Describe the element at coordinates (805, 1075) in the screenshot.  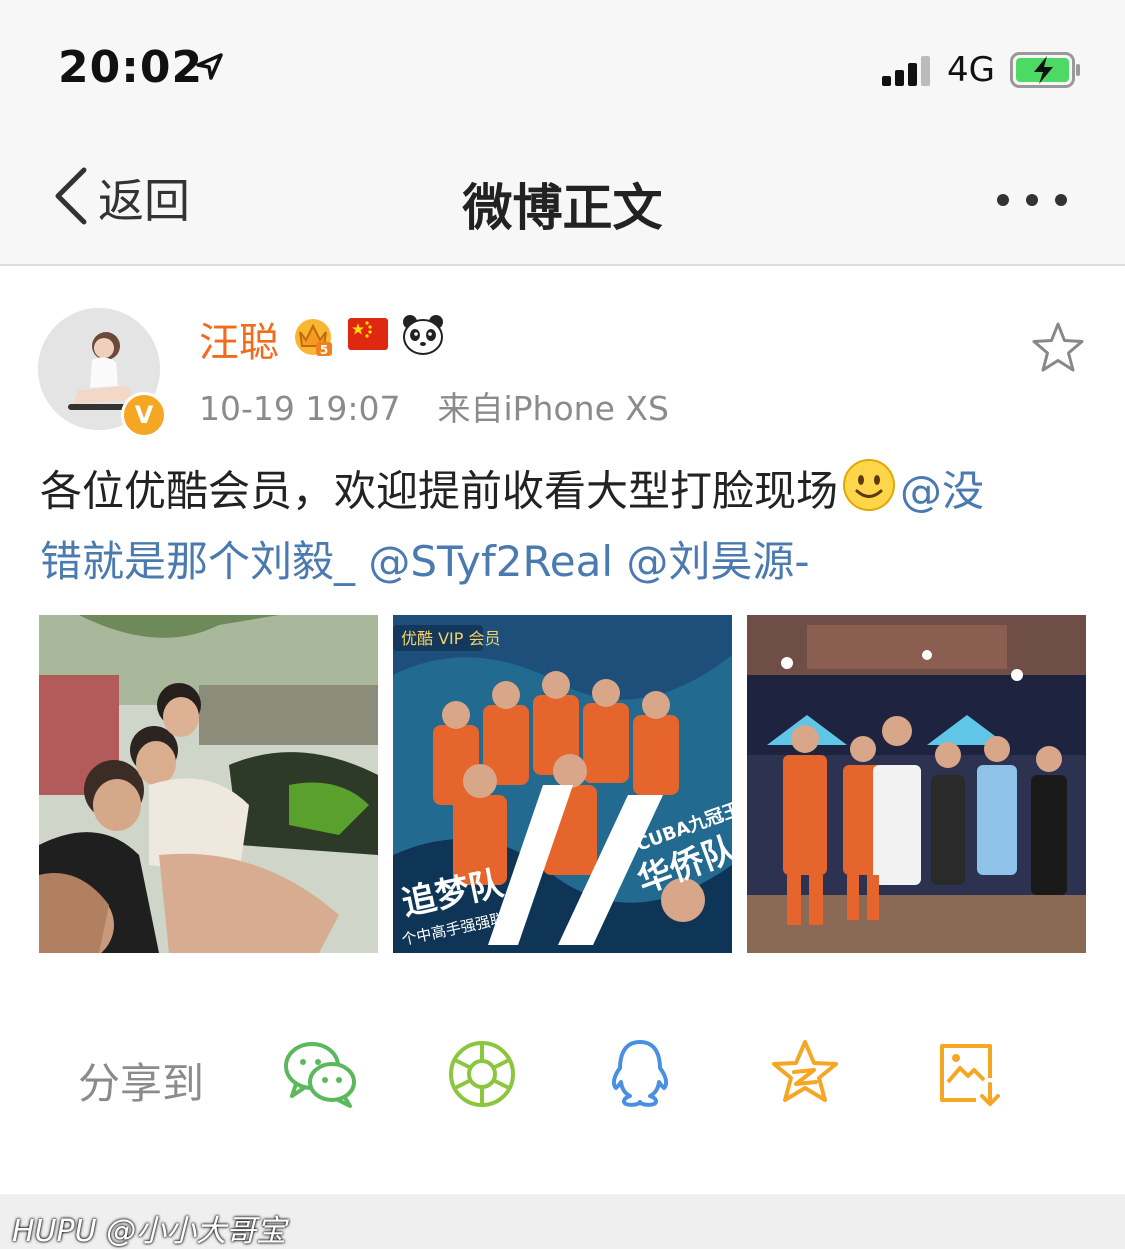
I see `qzone-icon` at that location.